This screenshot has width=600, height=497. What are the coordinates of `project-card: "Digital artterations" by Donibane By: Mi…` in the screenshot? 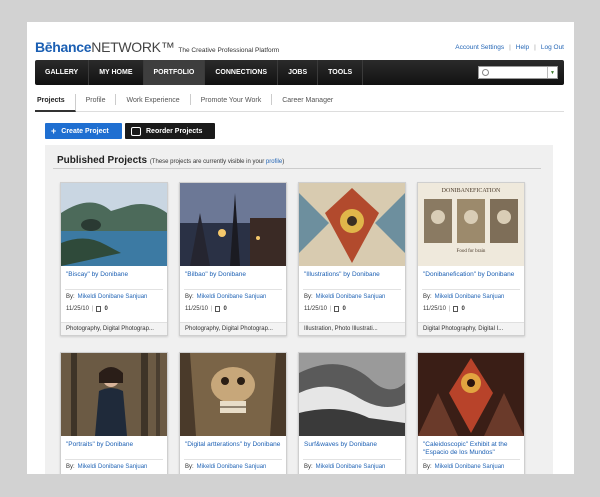 It's located at (233, 413).